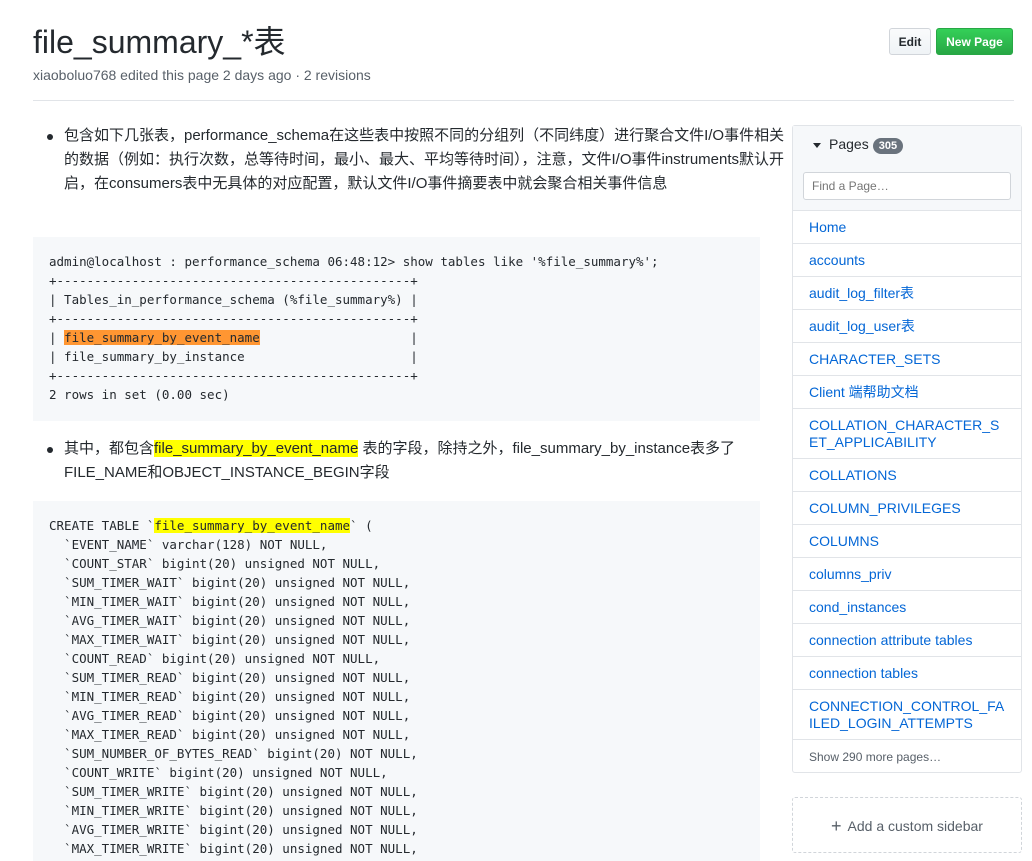 This screenshot has height=861, width=1032. Describe the element at coordinates (109, 448) in the screenshot. I see `bullet-text: 其中，都包含` at that location.